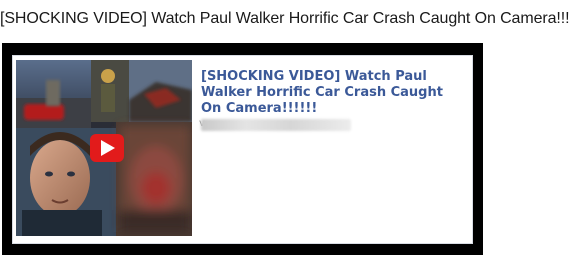 This screenshot has width=570, height=261. I want to click on redacted-url: v, so click(275, 124).